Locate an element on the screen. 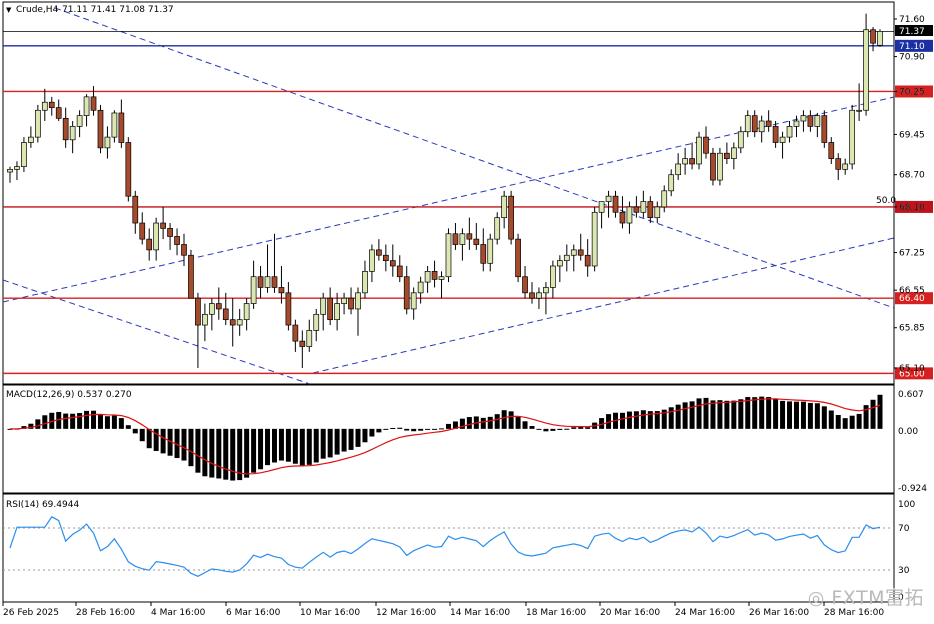  price-tick-label: 67.25 is located at coordinates (912, 254).